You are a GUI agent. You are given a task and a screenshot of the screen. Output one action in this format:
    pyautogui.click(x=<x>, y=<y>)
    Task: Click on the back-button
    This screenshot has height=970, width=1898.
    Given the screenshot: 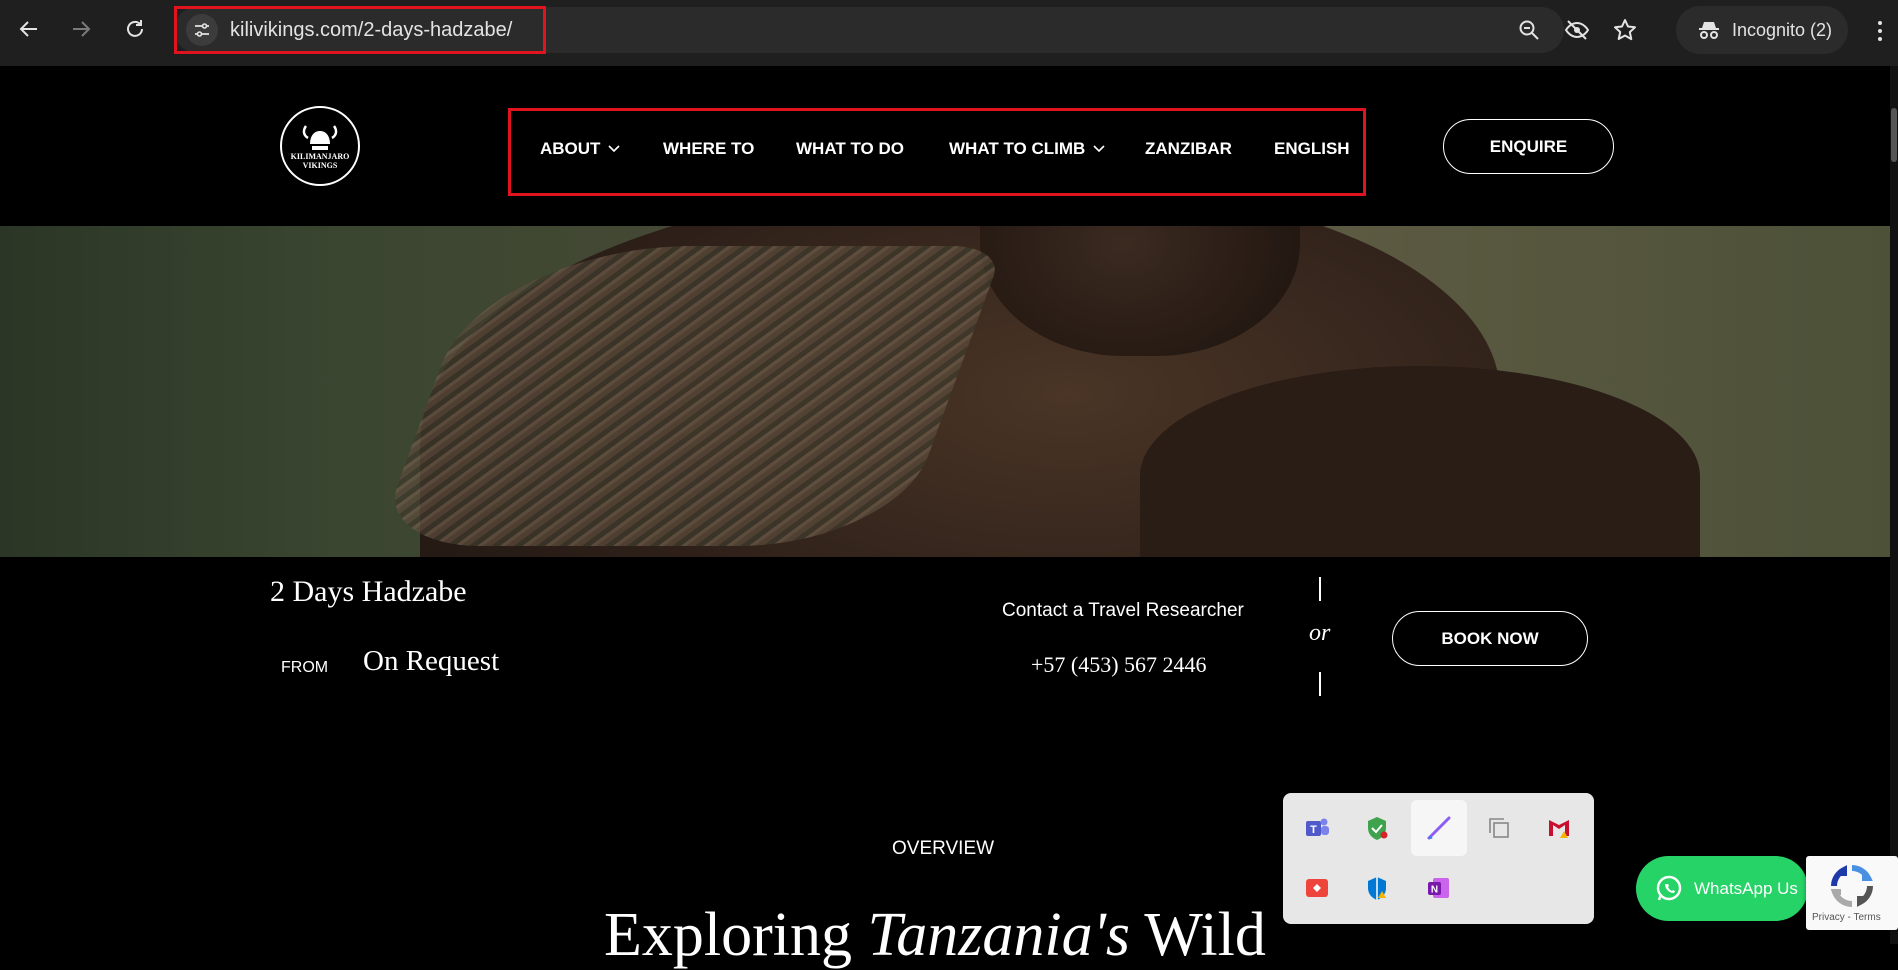 What is the action you would take?
    pyautogui.click(x=29, y=29)
    